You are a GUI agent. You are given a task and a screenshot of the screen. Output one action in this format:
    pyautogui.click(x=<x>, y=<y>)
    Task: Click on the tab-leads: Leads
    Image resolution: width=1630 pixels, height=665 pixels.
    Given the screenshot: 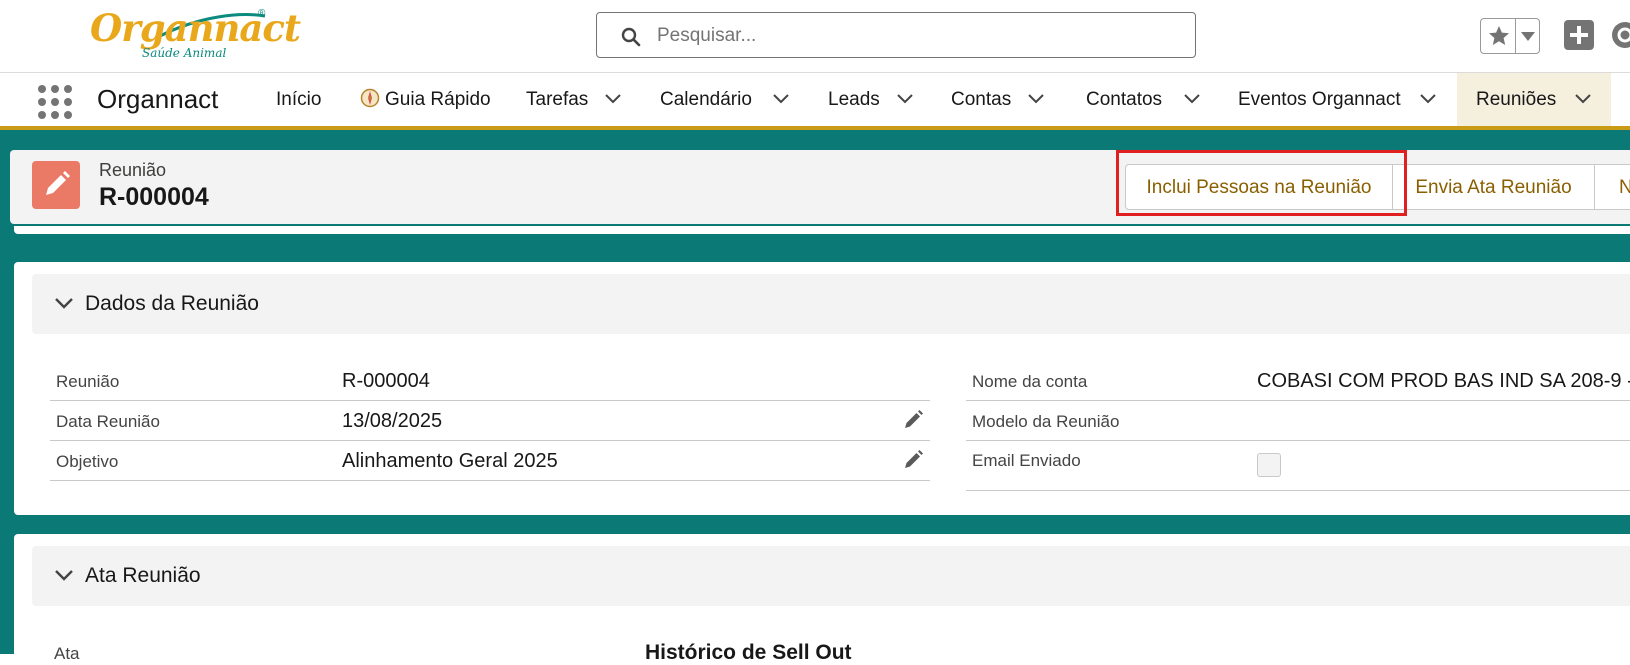 What is the action you would take?
    pyautogui.click(x=875, y=99)
    